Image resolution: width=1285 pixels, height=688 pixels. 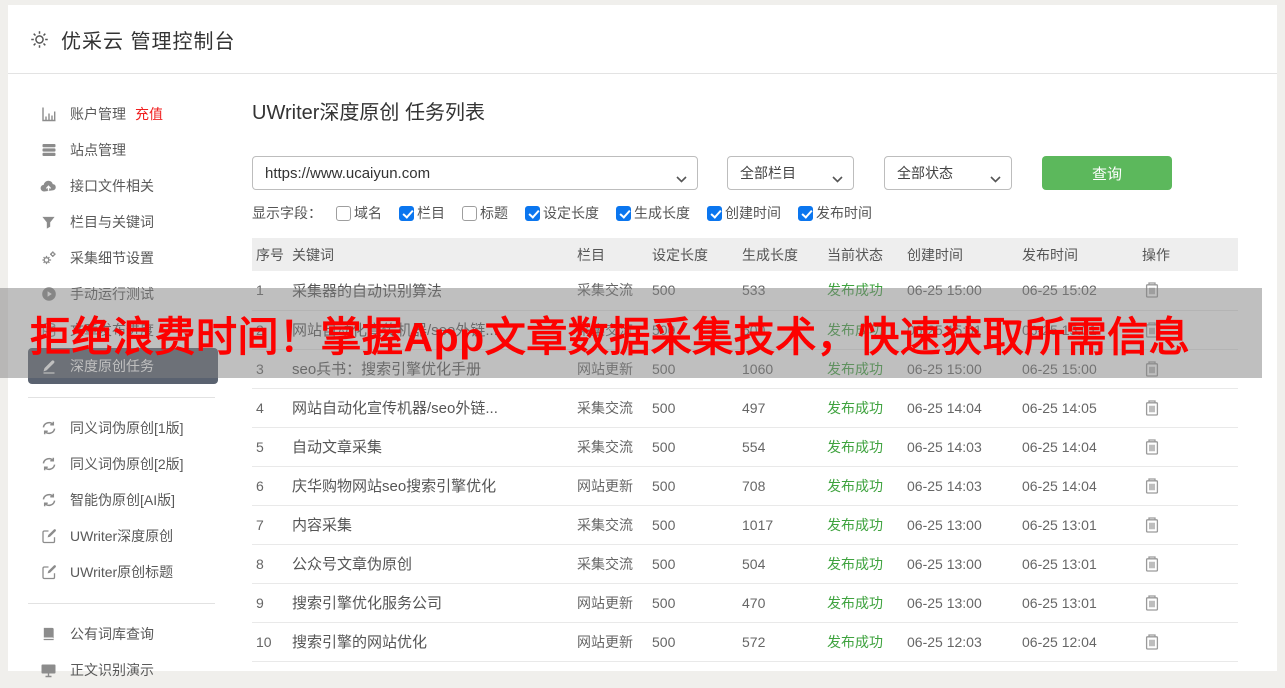 What do you see at coordinates (123, 222) in the screenshot?
I see `sidebar-item: 栏目与关键词` at bounding box center [123, 222].